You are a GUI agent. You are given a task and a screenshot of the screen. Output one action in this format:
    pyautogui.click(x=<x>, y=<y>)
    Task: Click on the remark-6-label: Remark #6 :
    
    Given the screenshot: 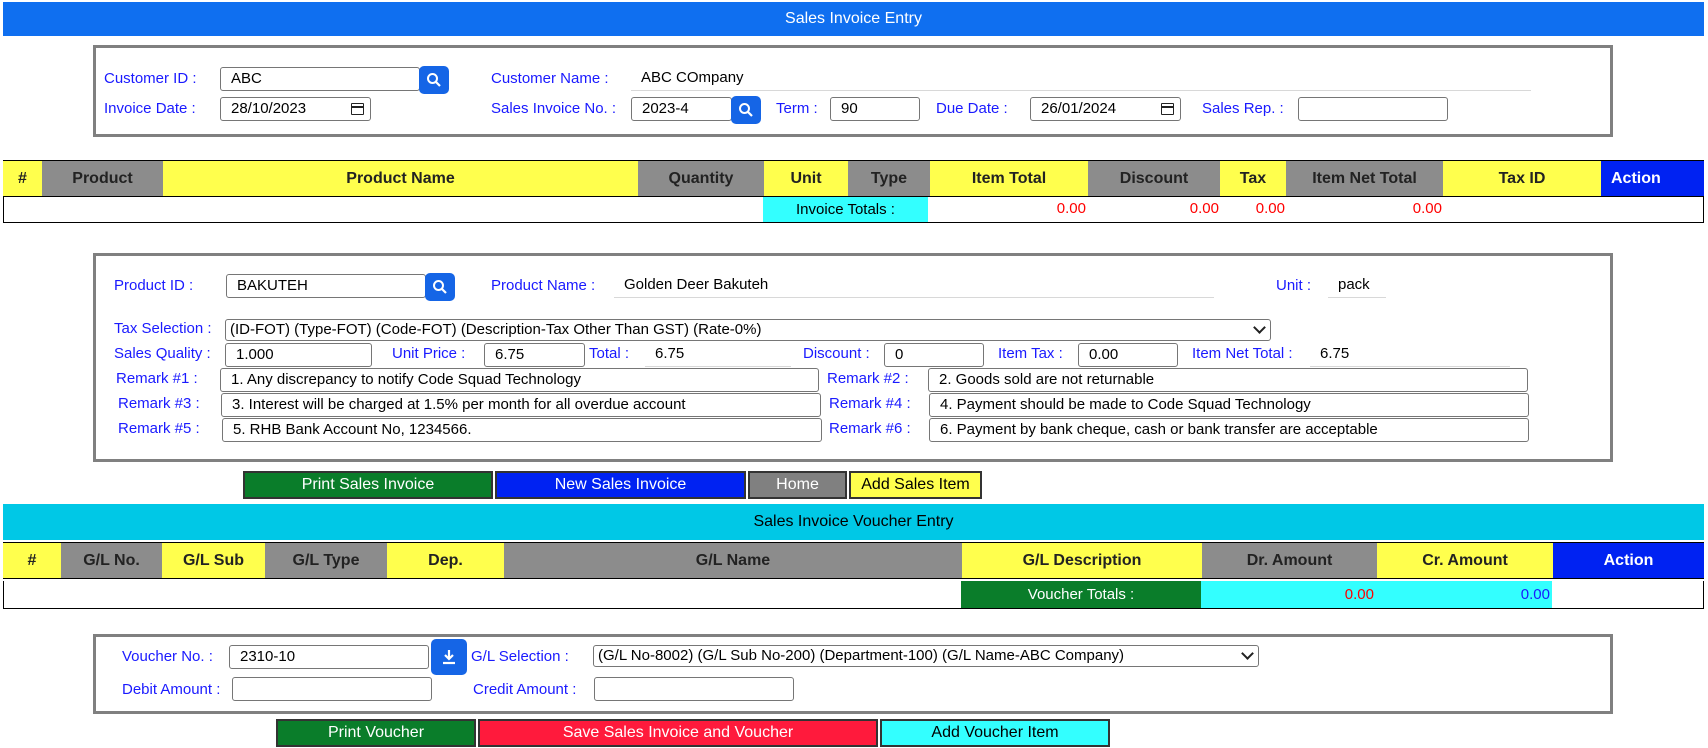 What is the action you would take?
    pyautogui.click(x=870, y=428)
    